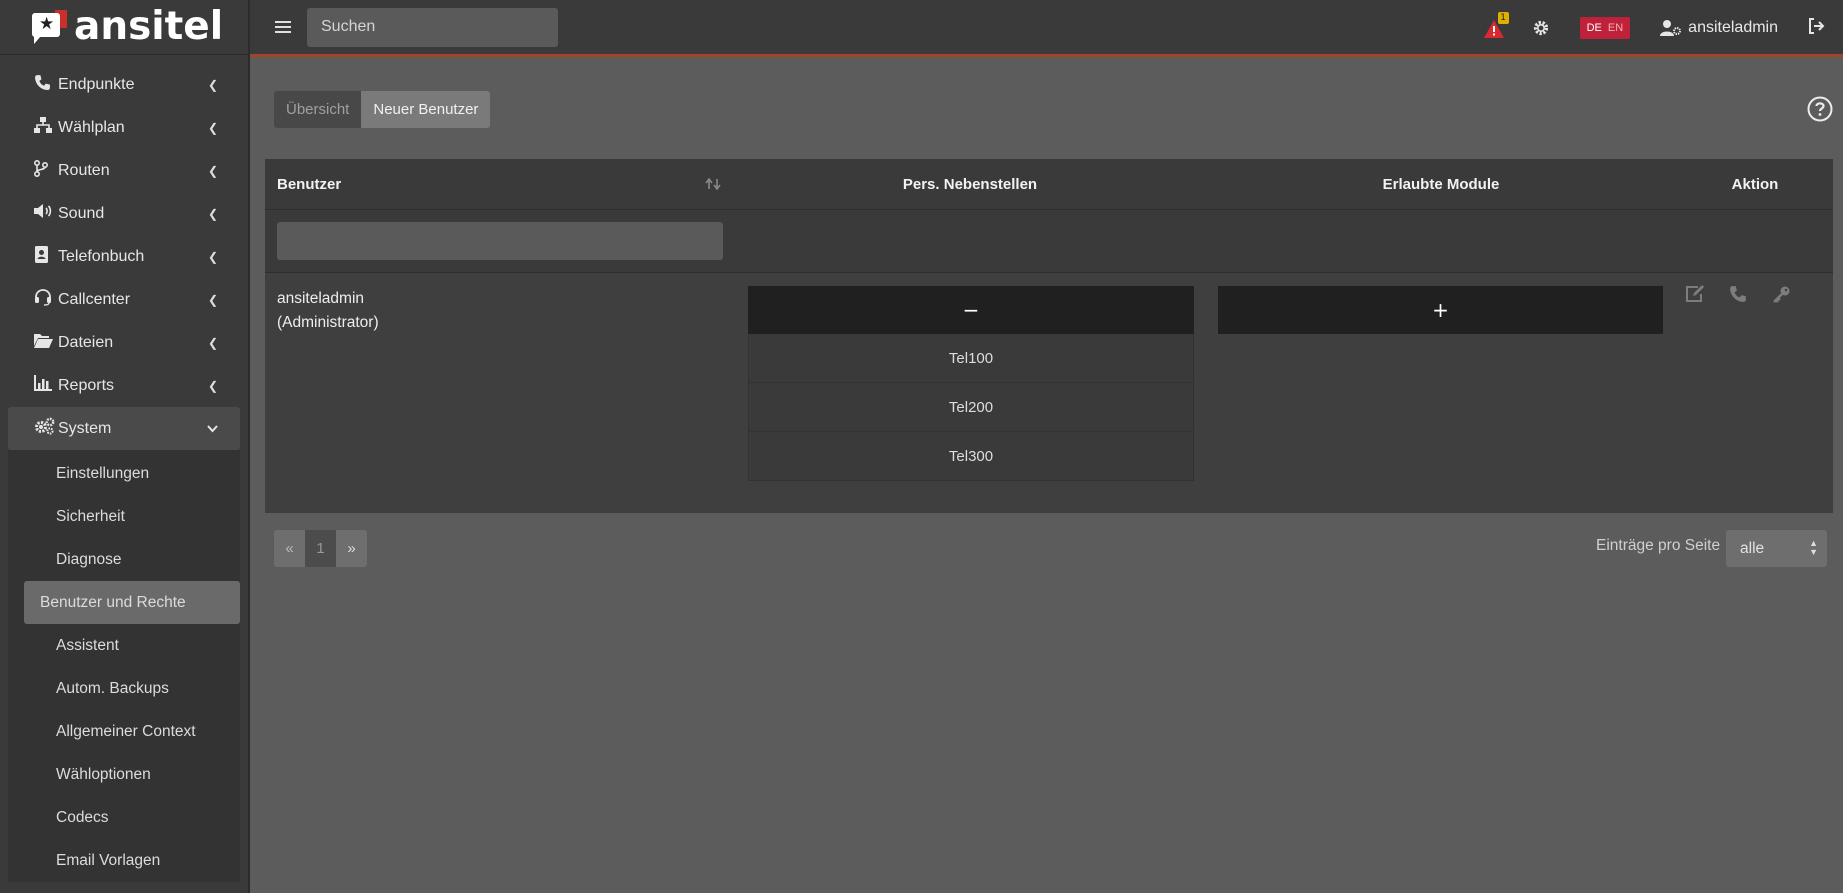 The image size is (1843, 893). What do you see at coordinates (132, 645) in the screenshot?
I see `submenu-item-assistent: Assistent` at bounding box center [132, 645].